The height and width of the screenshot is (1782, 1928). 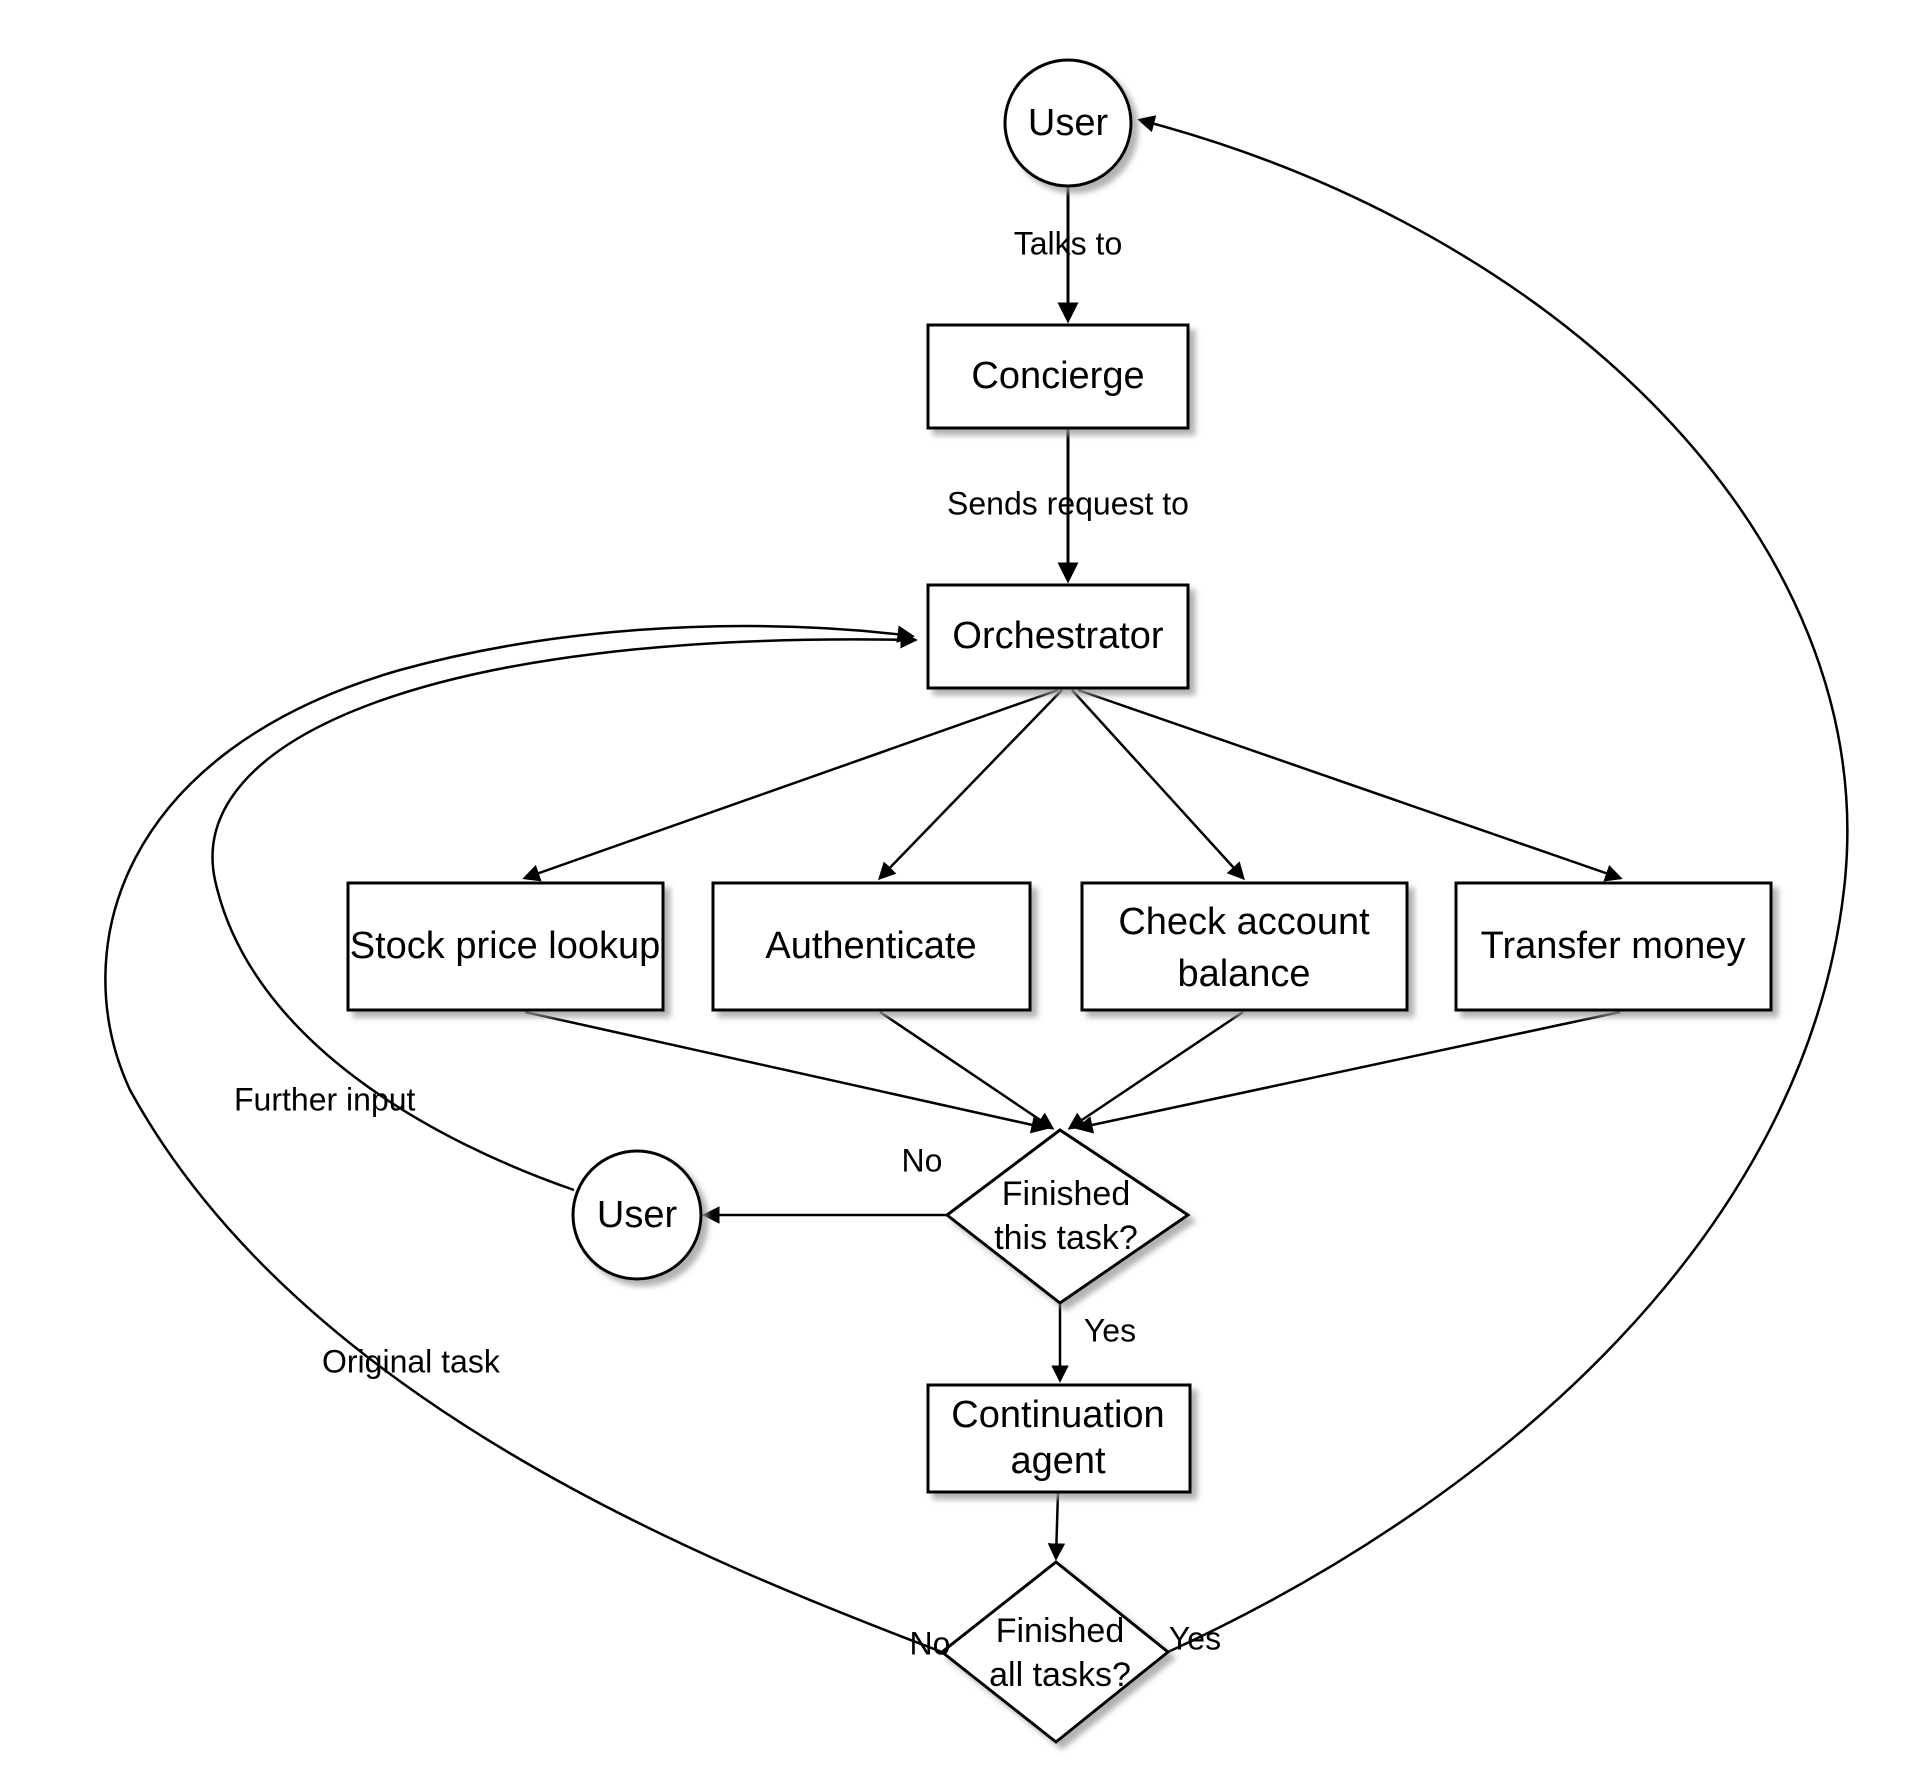 I want to click on node-orchestrator-label: Orchestrator, so click(x=1058, y=636).